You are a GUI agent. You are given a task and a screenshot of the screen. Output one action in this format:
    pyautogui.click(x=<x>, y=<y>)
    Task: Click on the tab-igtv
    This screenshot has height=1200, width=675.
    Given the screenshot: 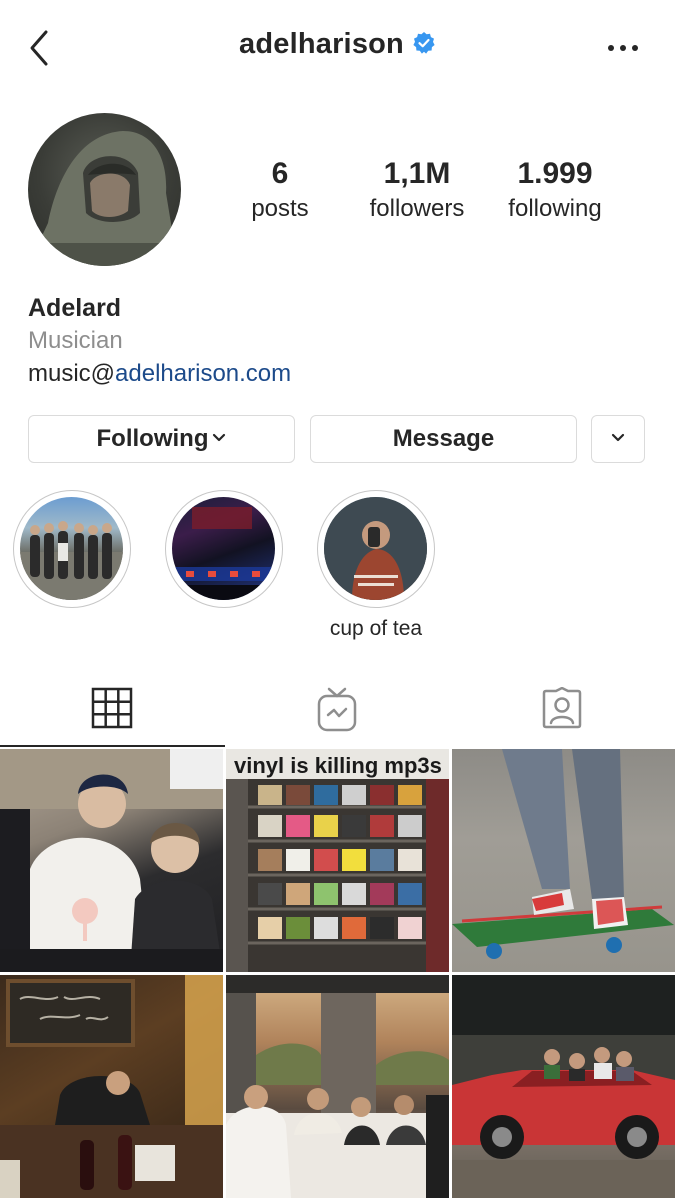 What is the action you would take?
    pyautogui.click(x=337, y=709)
    